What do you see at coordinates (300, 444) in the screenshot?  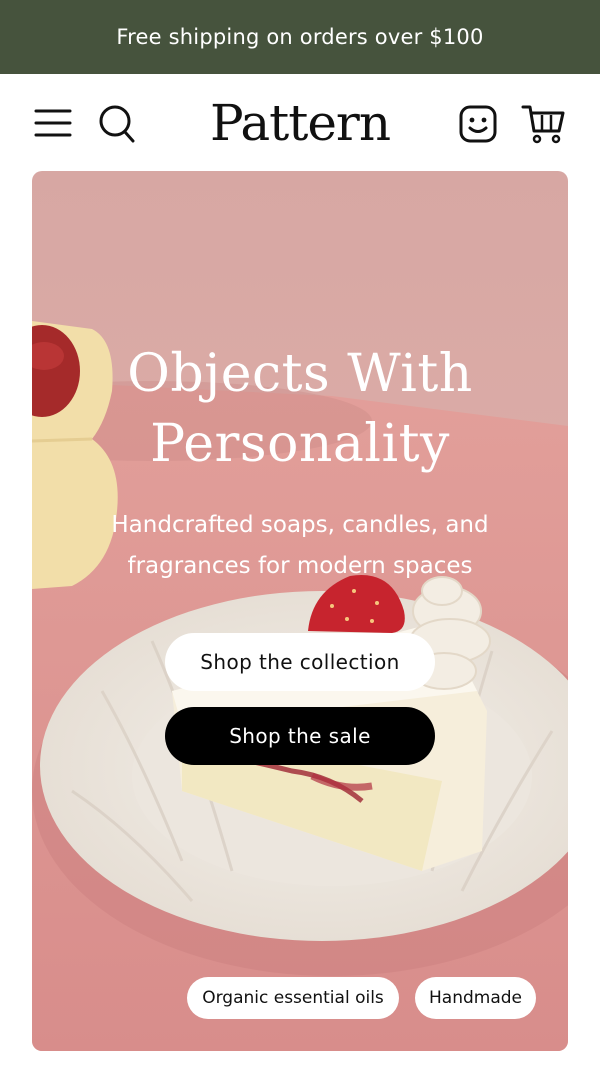 I see `hero-title-line-2: Personality` at bounding box center [300, 444].